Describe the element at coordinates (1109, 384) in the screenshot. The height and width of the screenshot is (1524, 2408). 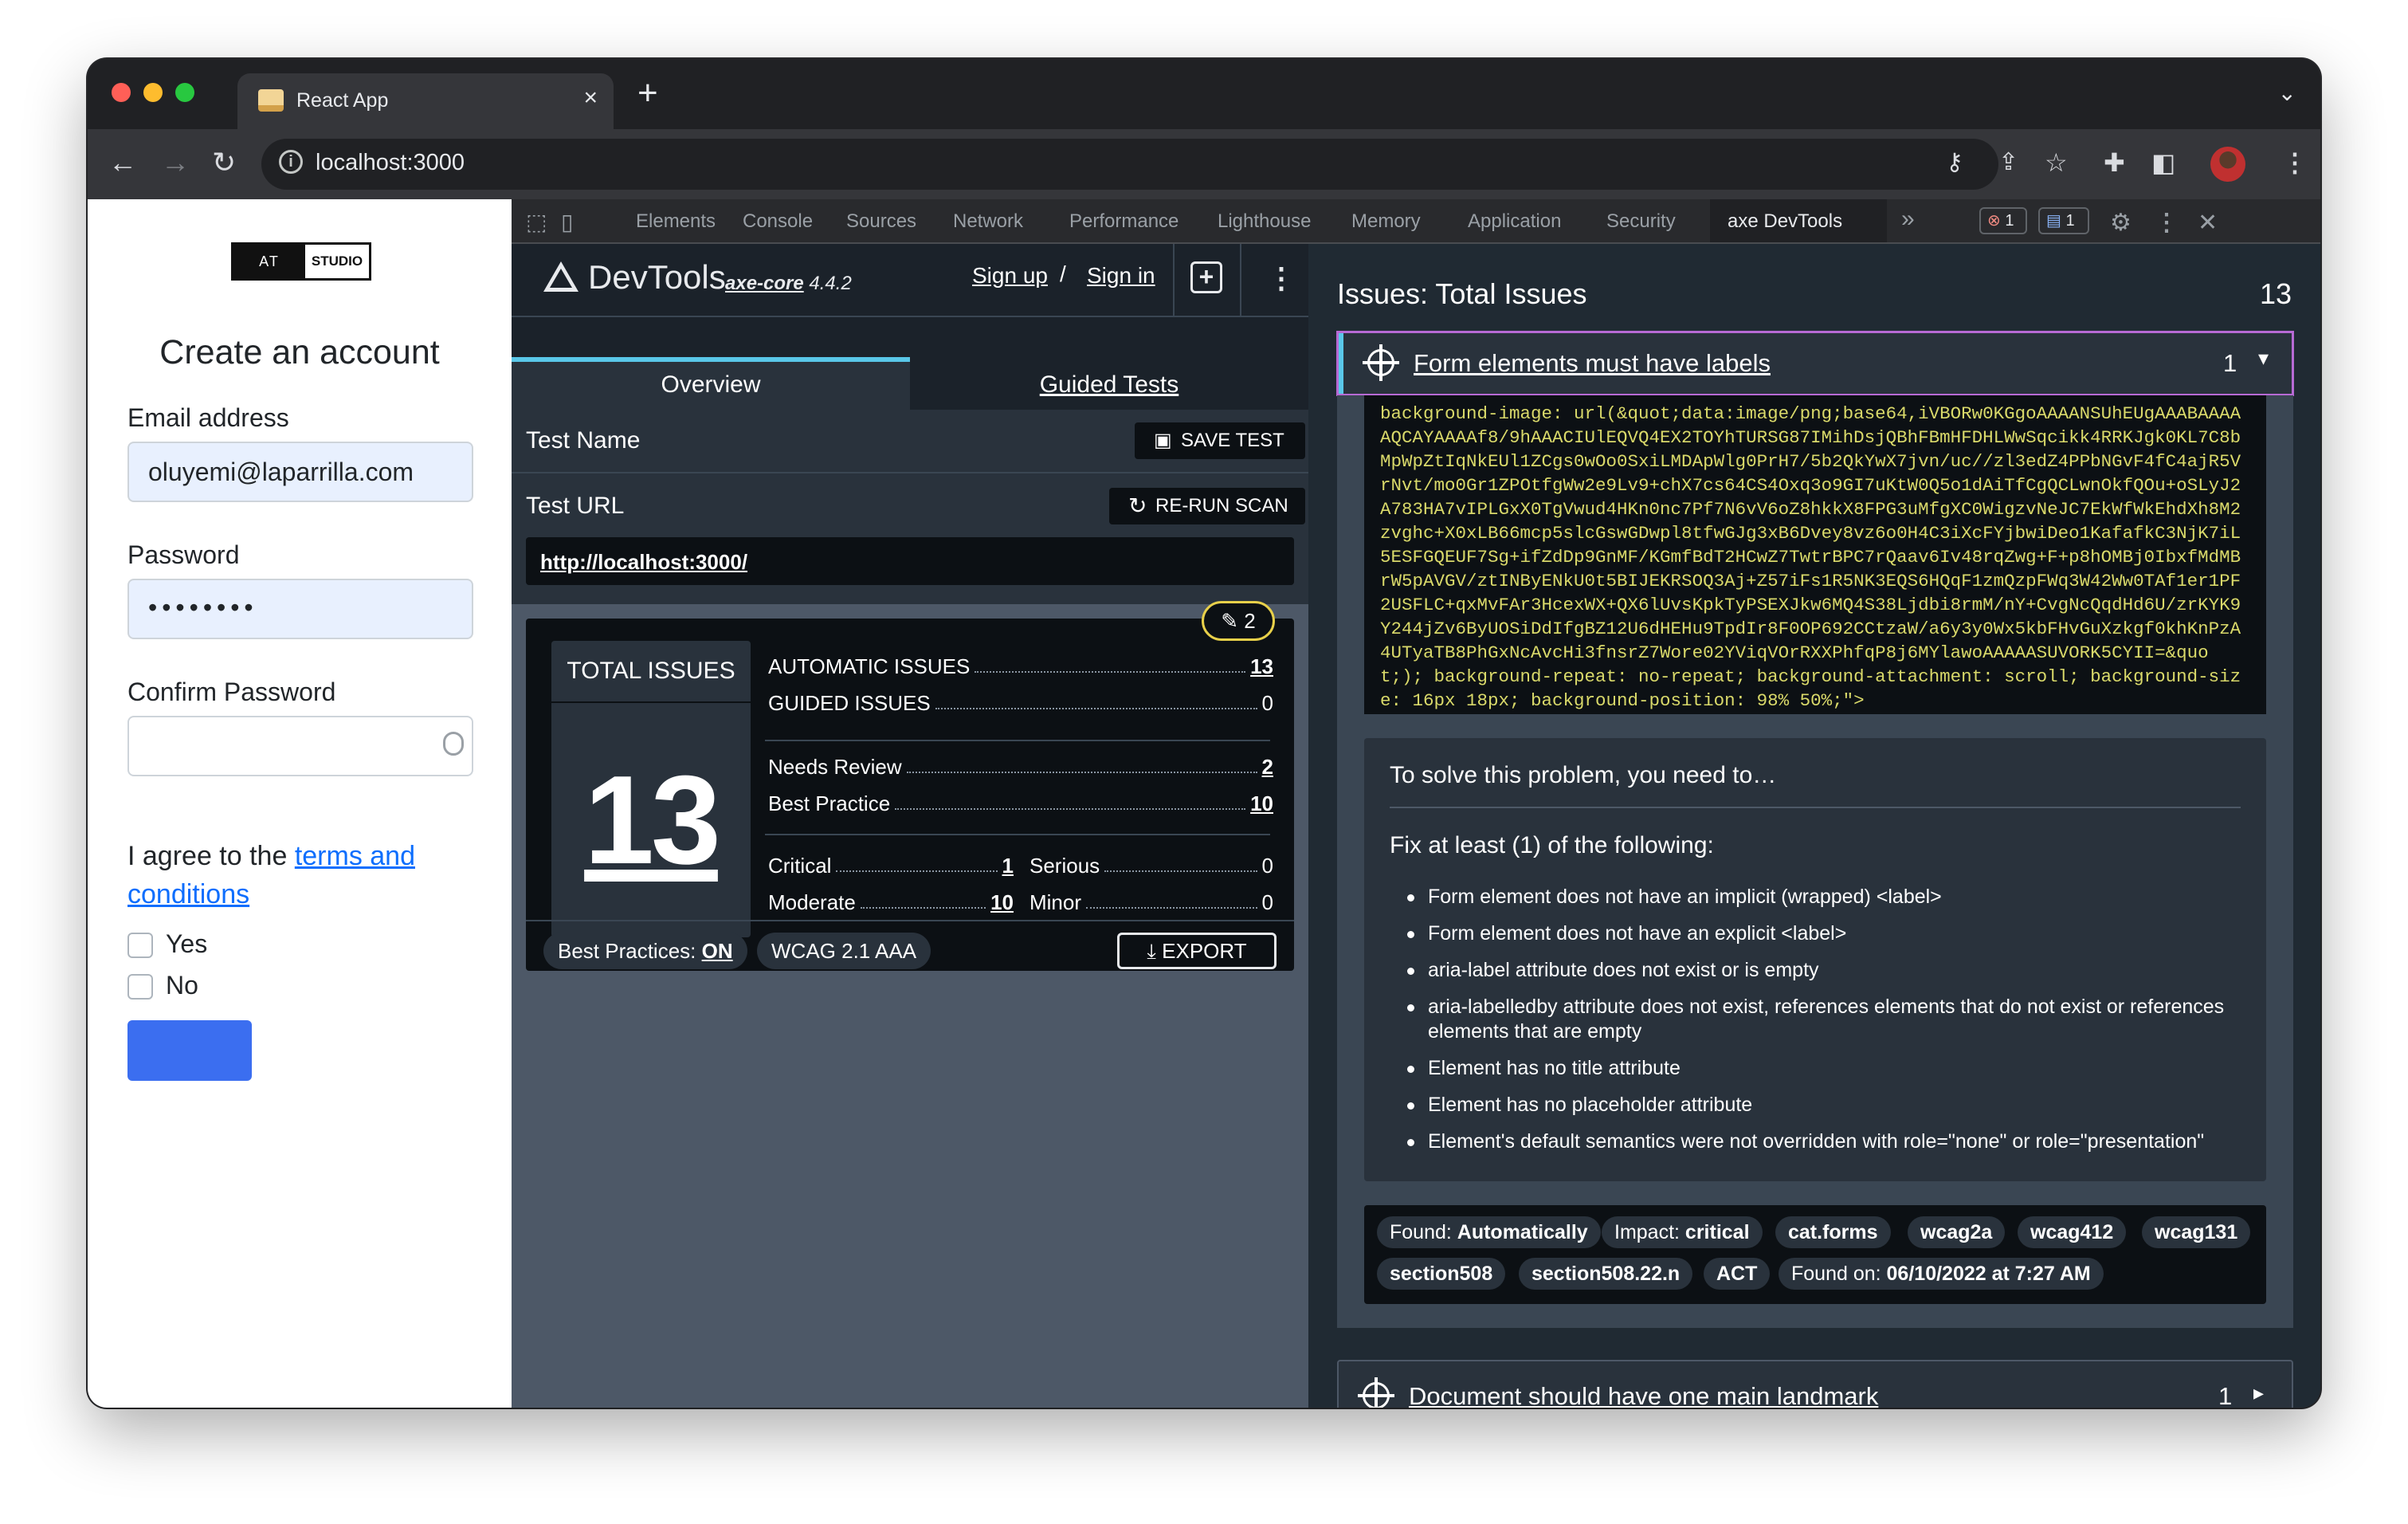
I see `tab-guided-tests: Guided Tests` at that location.